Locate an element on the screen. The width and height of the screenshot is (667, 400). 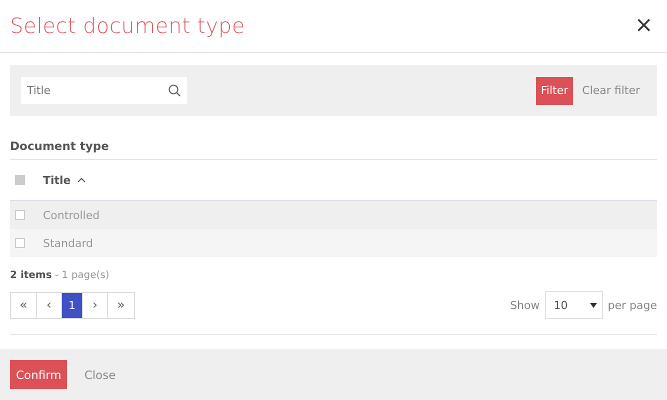
page-size-select: 10 is located at coordinates (573, 305).